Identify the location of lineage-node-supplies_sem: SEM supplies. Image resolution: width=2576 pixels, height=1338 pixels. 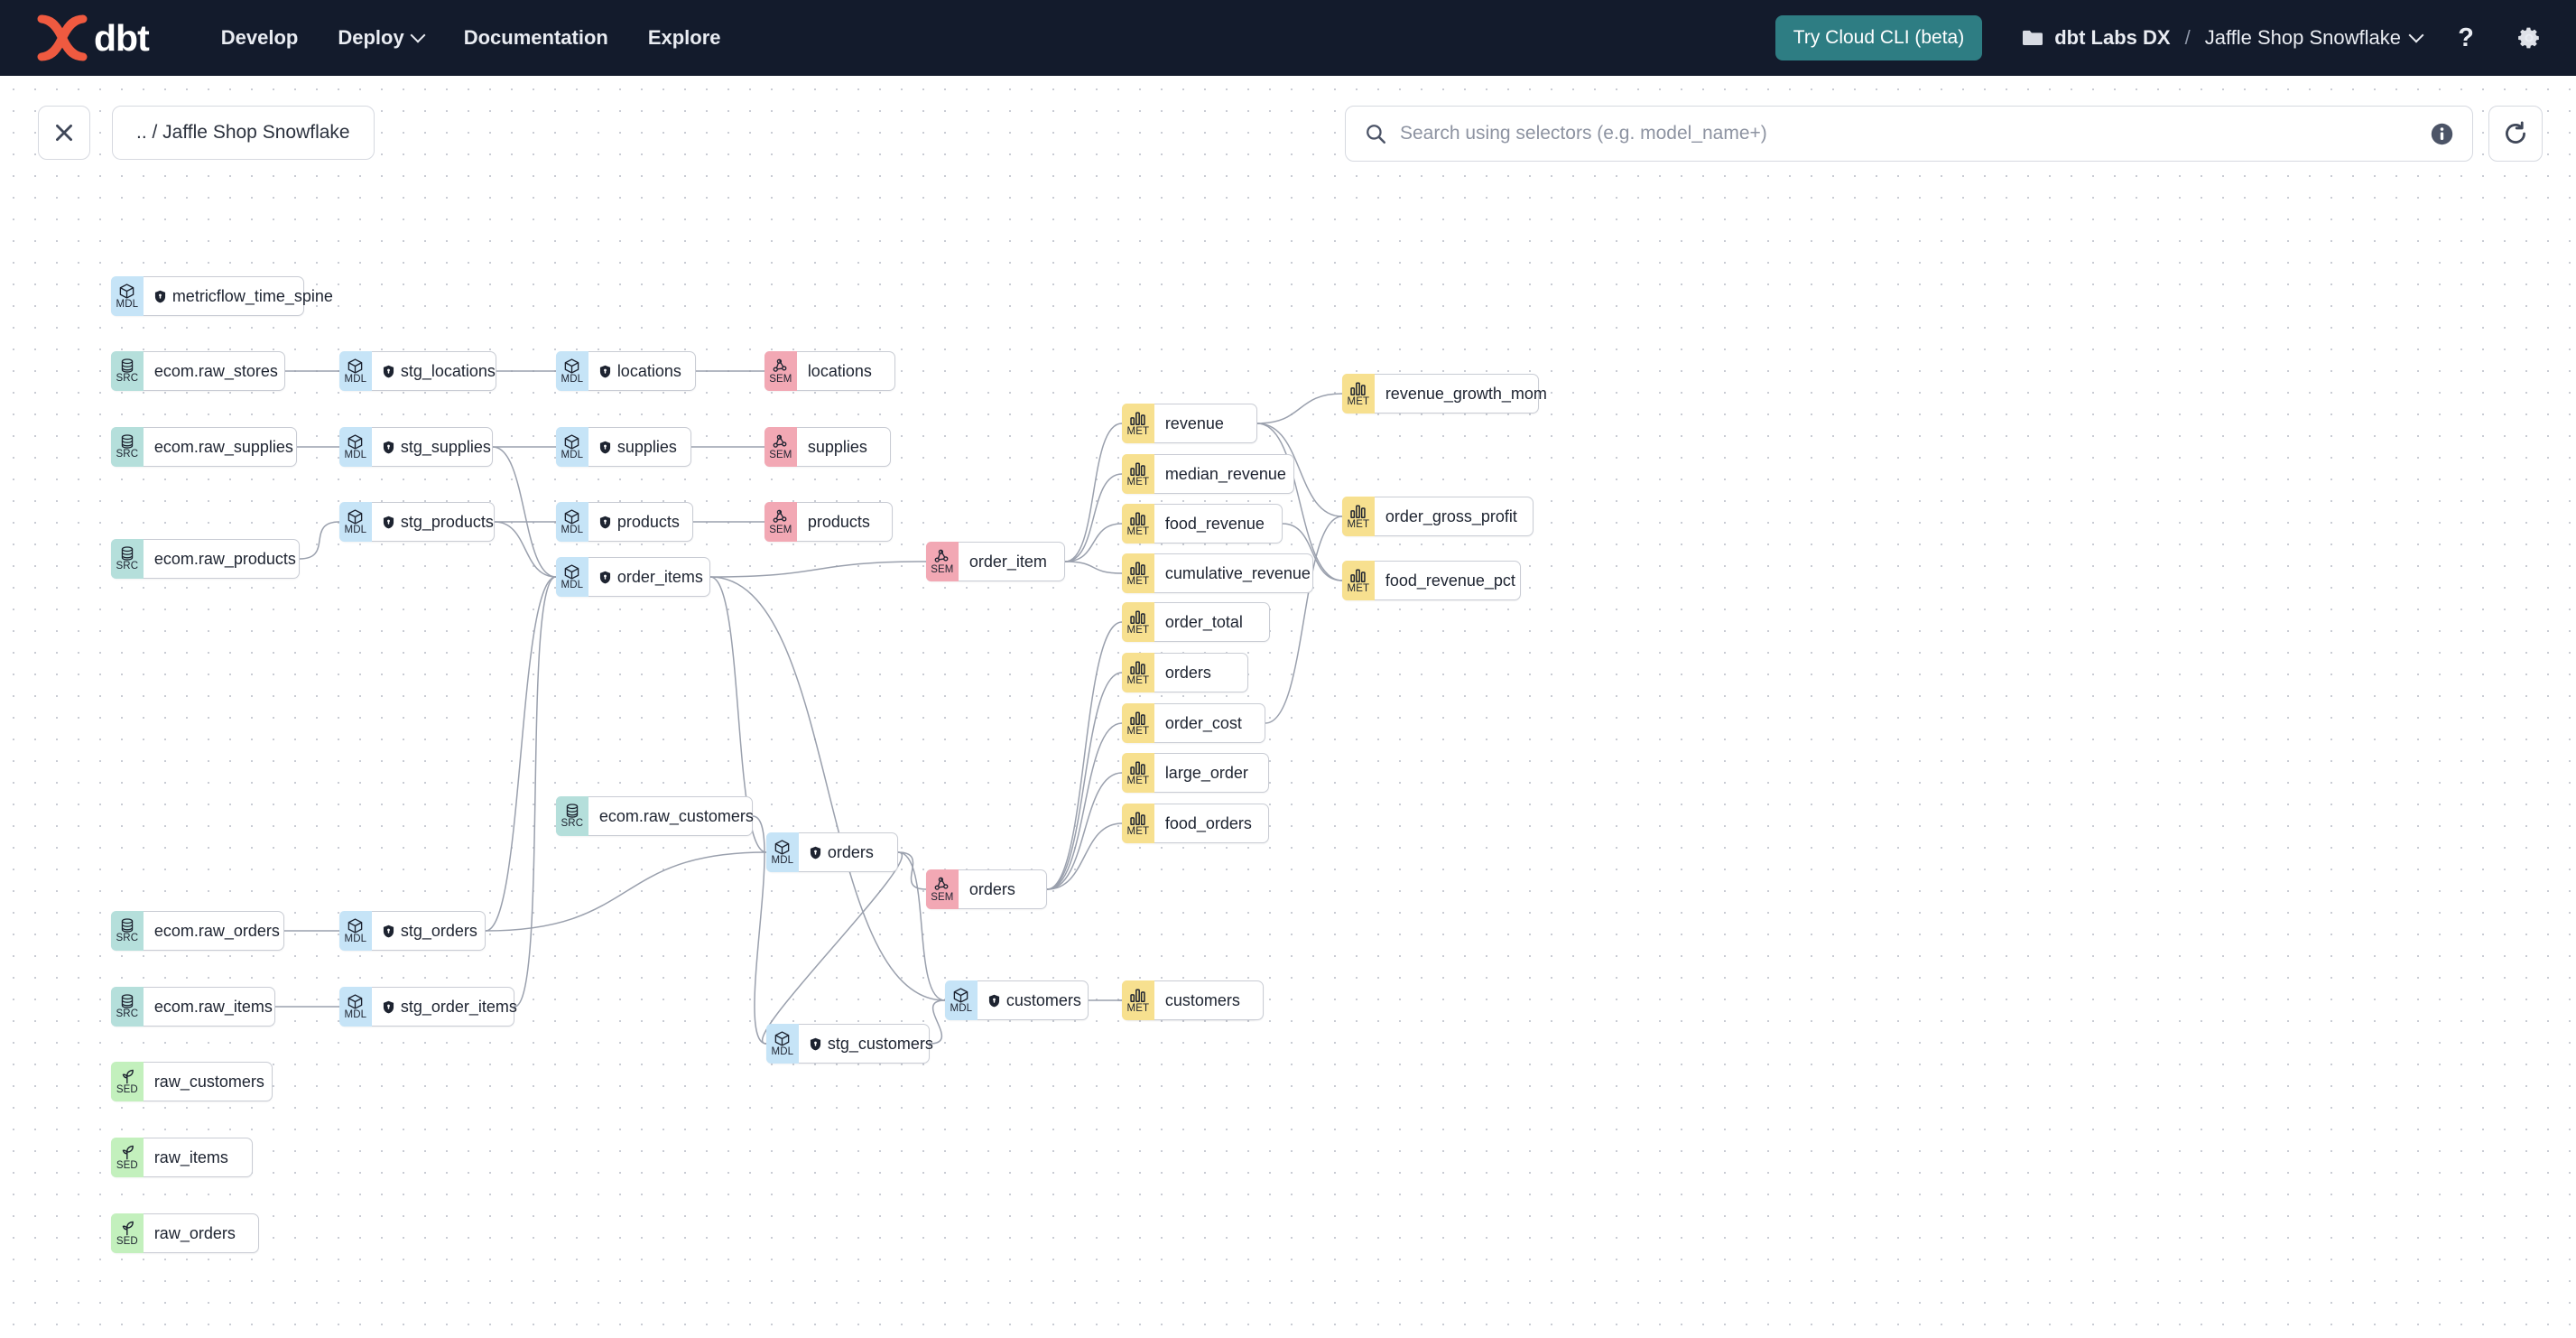
(827, 447).